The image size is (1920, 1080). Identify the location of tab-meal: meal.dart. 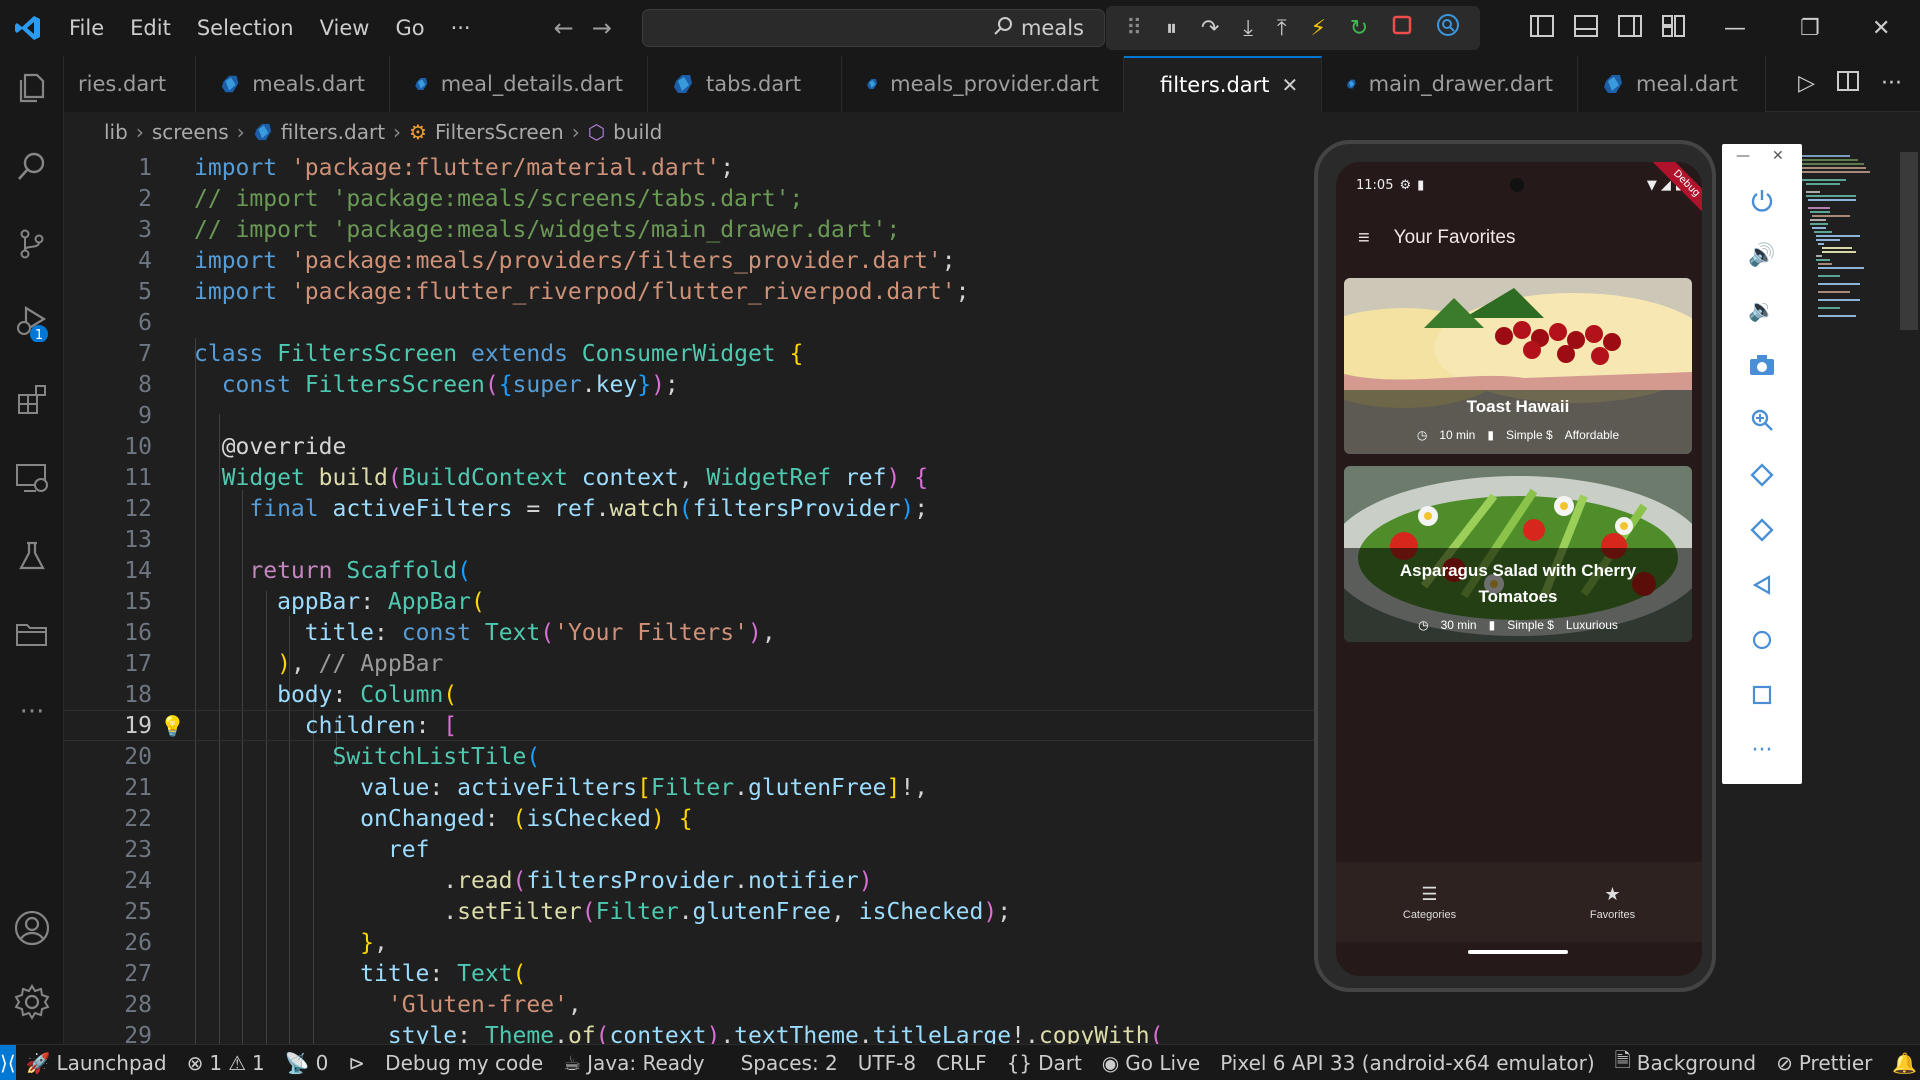
(1672, 84).